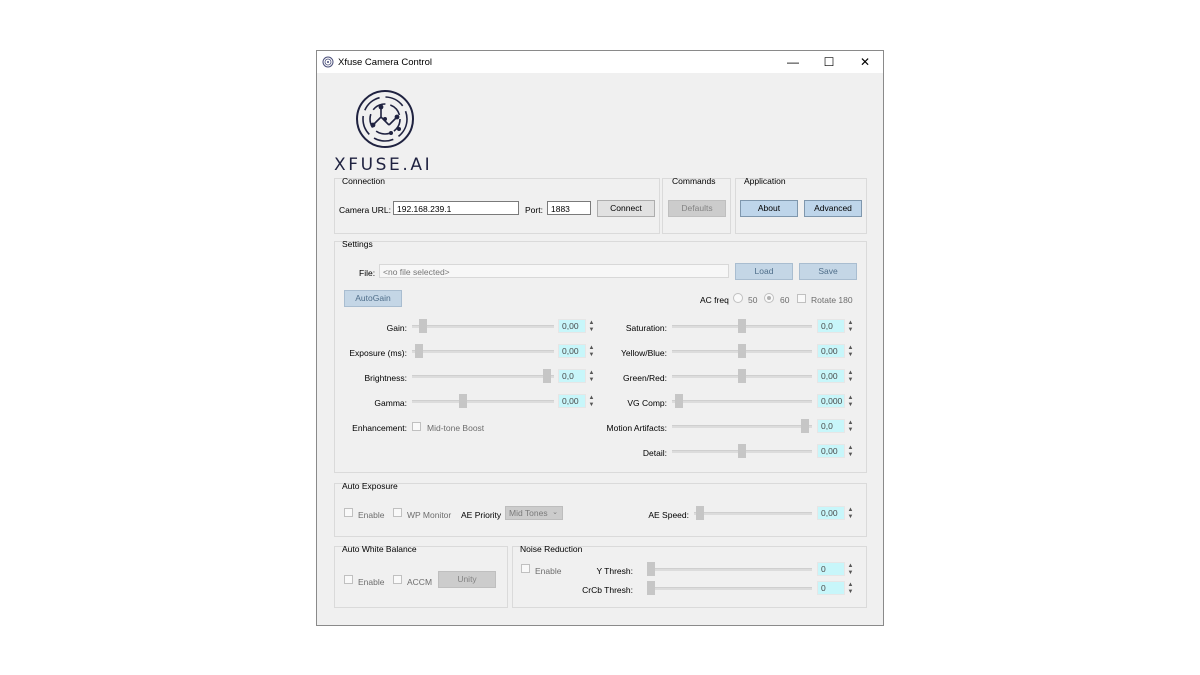  Describe the element at coordinates (836, 569) in the screenshot. I see `y-thresh-spinbox: 0 ▲ ▼` at that location.